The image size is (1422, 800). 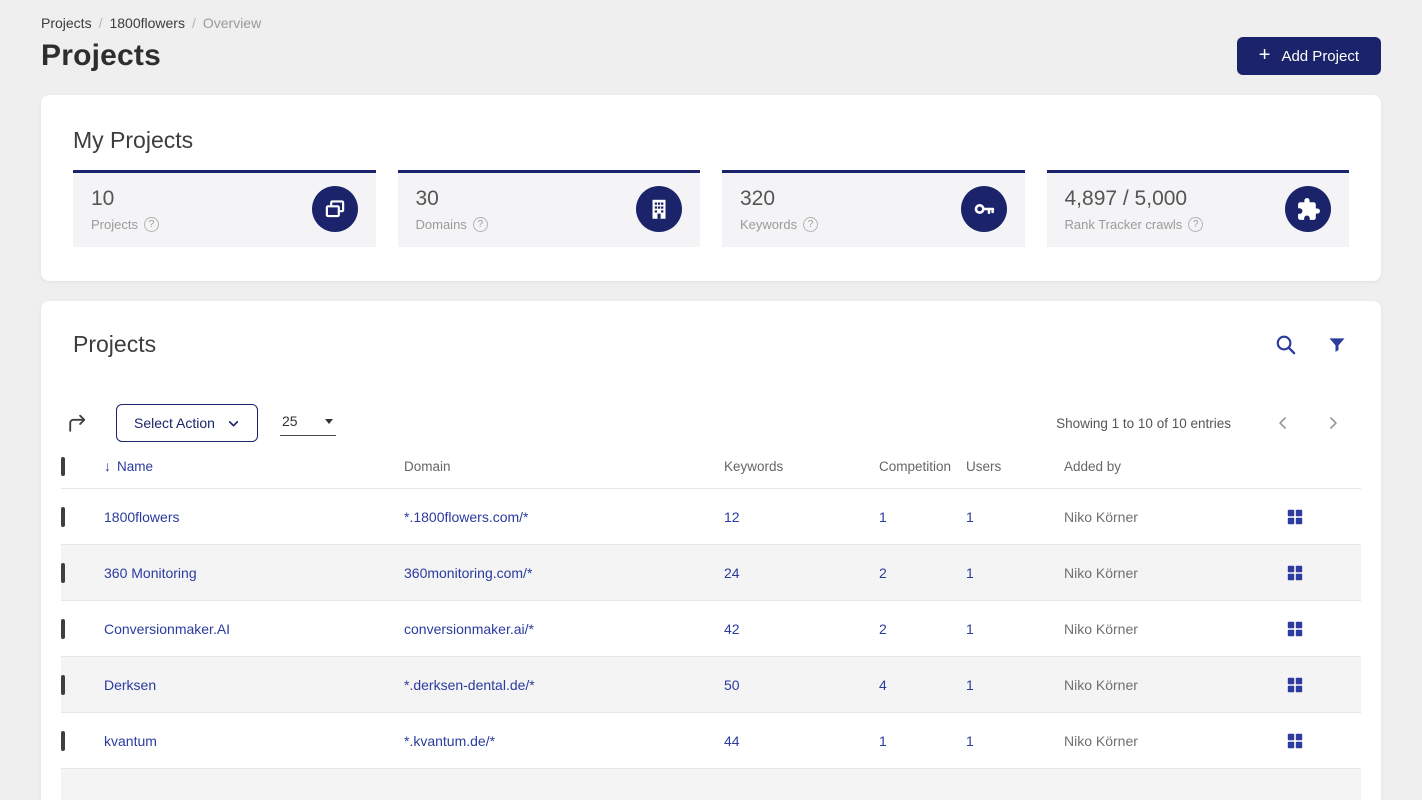 I want to click on breadcrumb-projects: Projects, so click(x=66, y=23).